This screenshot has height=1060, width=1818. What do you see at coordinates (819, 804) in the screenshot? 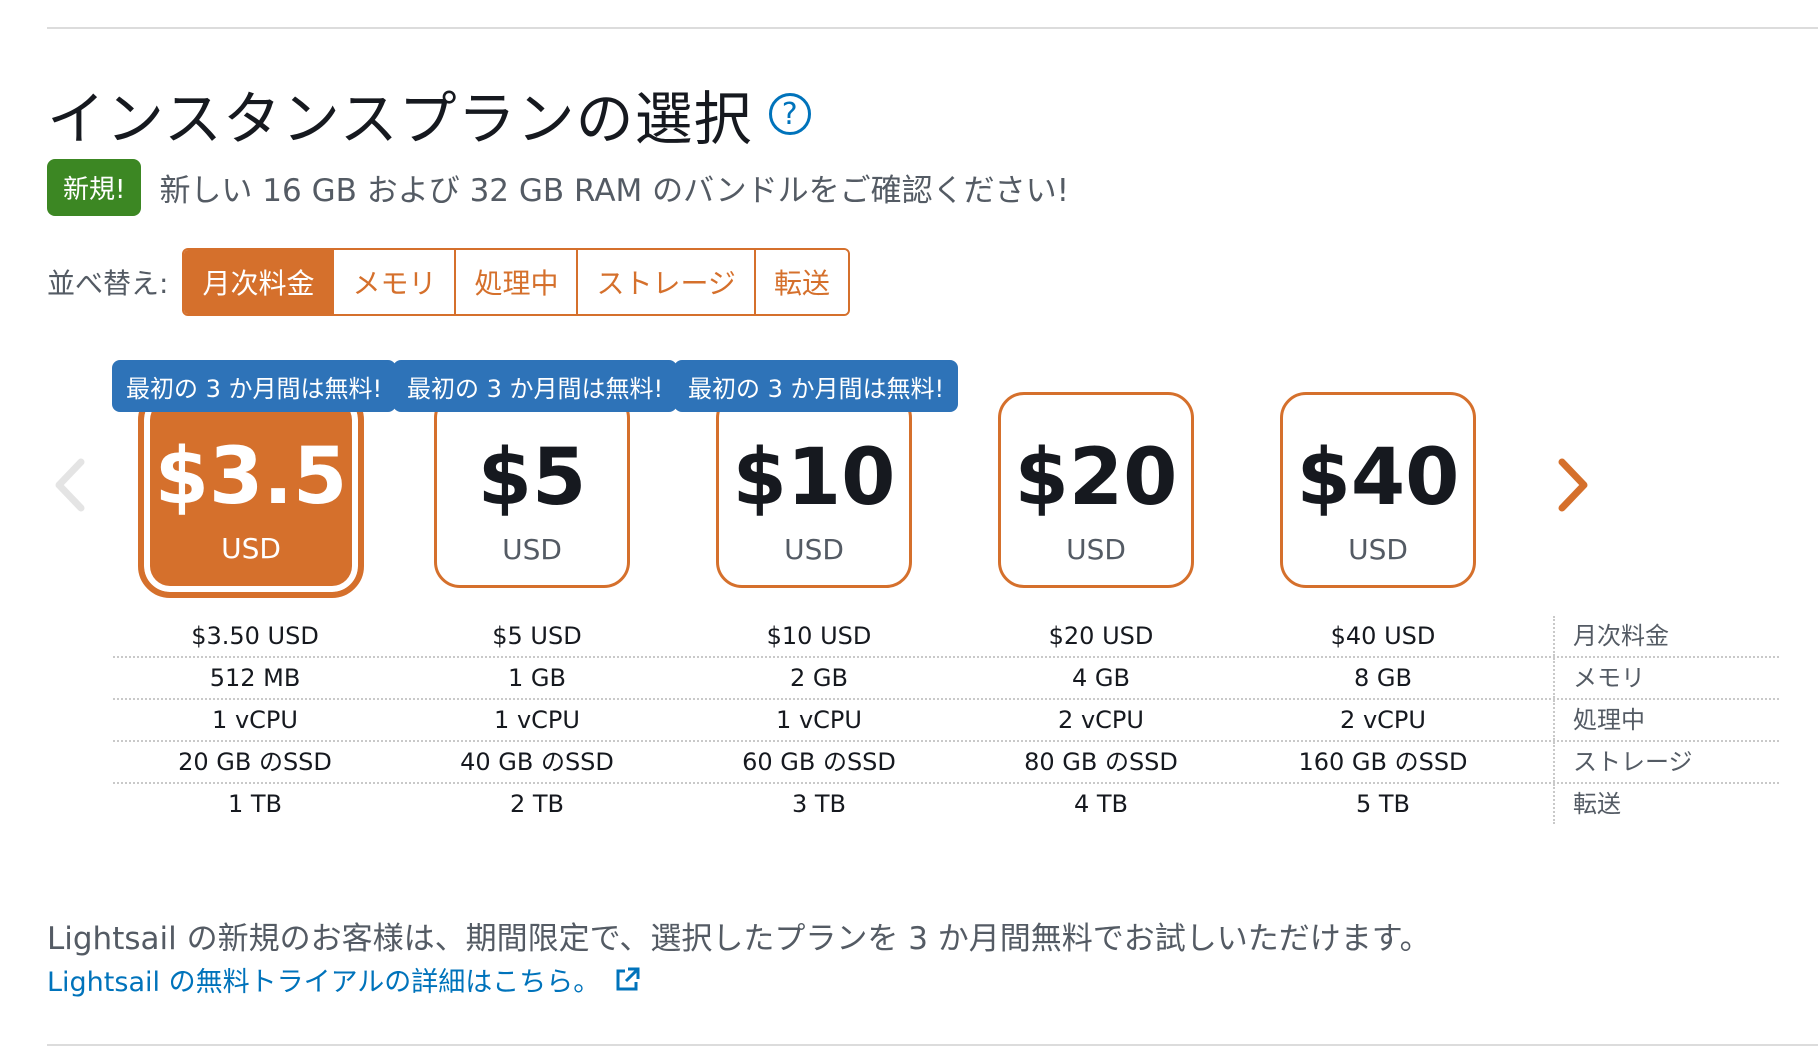
I see `spec-cell: 3 TB` at bounding box center [819, 804].